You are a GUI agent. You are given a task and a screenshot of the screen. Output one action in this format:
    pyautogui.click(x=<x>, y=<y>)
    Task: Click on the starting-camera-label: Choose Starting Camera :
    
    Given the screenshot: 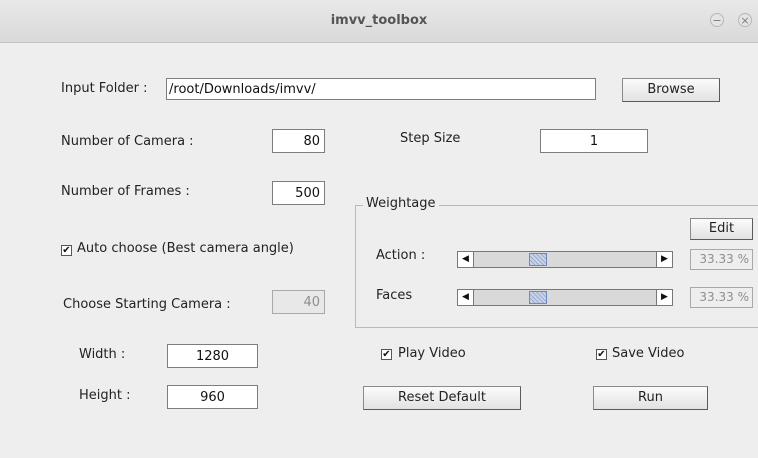 What is the action you would take?
    pyautogui.click(x=147, y=304)
    